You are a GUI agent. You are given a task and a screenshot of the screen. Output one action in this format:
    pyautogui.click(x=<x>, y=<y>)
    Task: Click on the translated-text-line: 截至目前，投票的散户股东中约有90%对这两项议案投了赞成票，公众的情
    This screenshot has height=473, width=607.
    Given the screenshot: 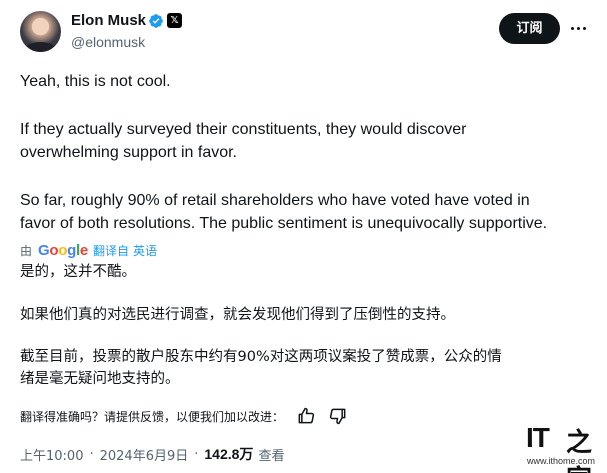 What is the action you would take?
    pyautogui.click(x=261, y=357)
    